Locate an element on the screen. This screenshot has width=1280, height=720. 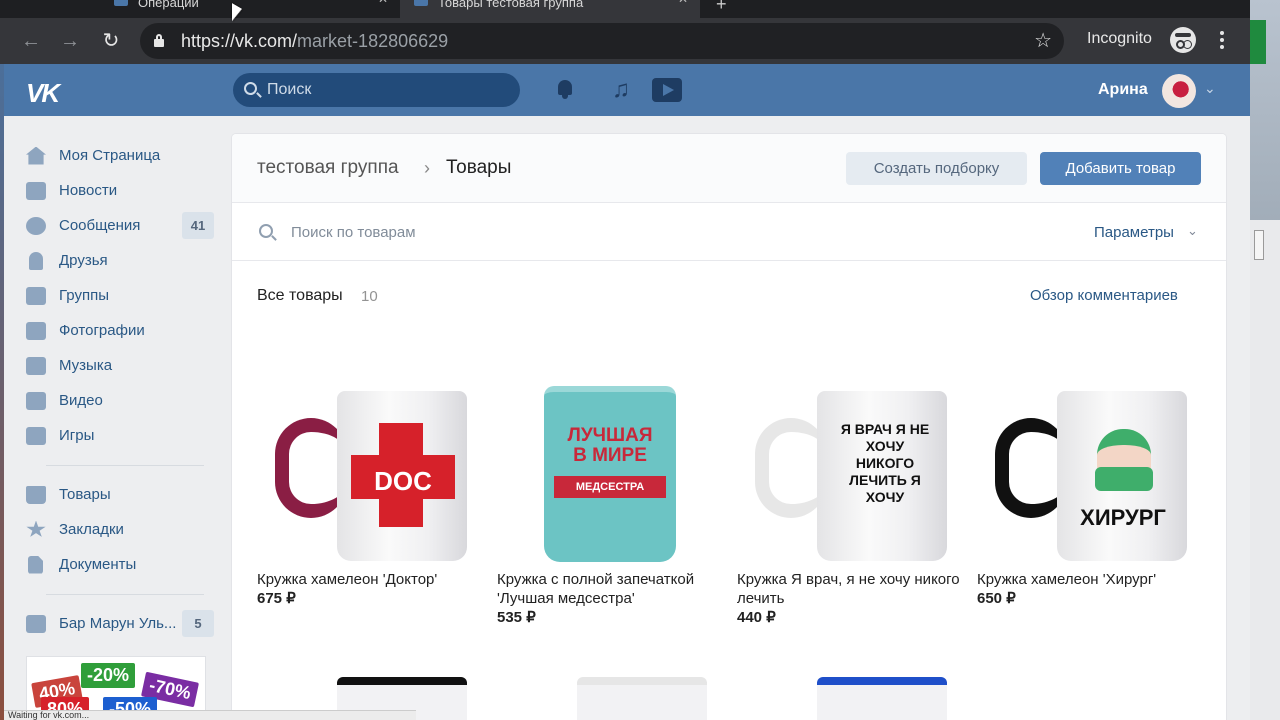
mug-print-text: ЛУЧШАЯ В МИРЕ is located at coordinates (610, 445).